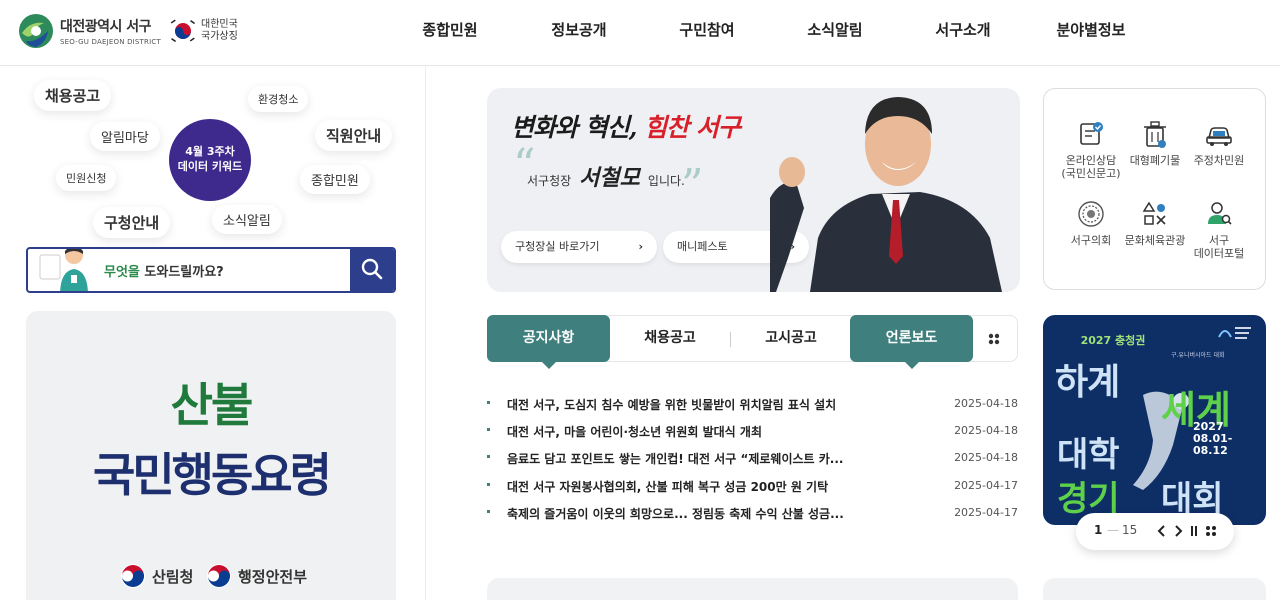  What do you see at coordinates (73, 95) in the screenshot?
I see `keyword-recruitment: 채용공고` at bounding box center [73, 95].